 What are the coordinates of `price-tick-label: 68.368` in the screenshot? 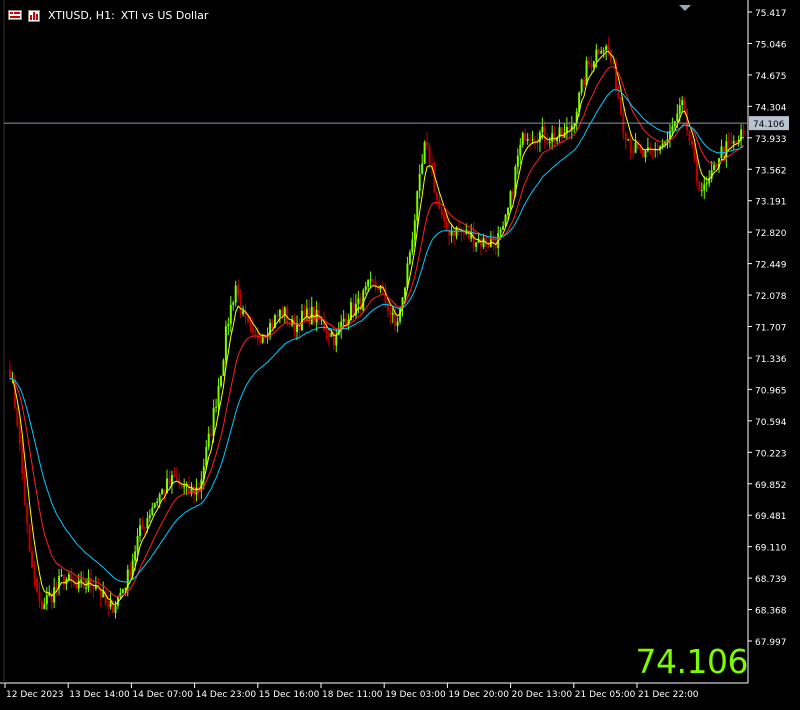 It's located at (771, 612).